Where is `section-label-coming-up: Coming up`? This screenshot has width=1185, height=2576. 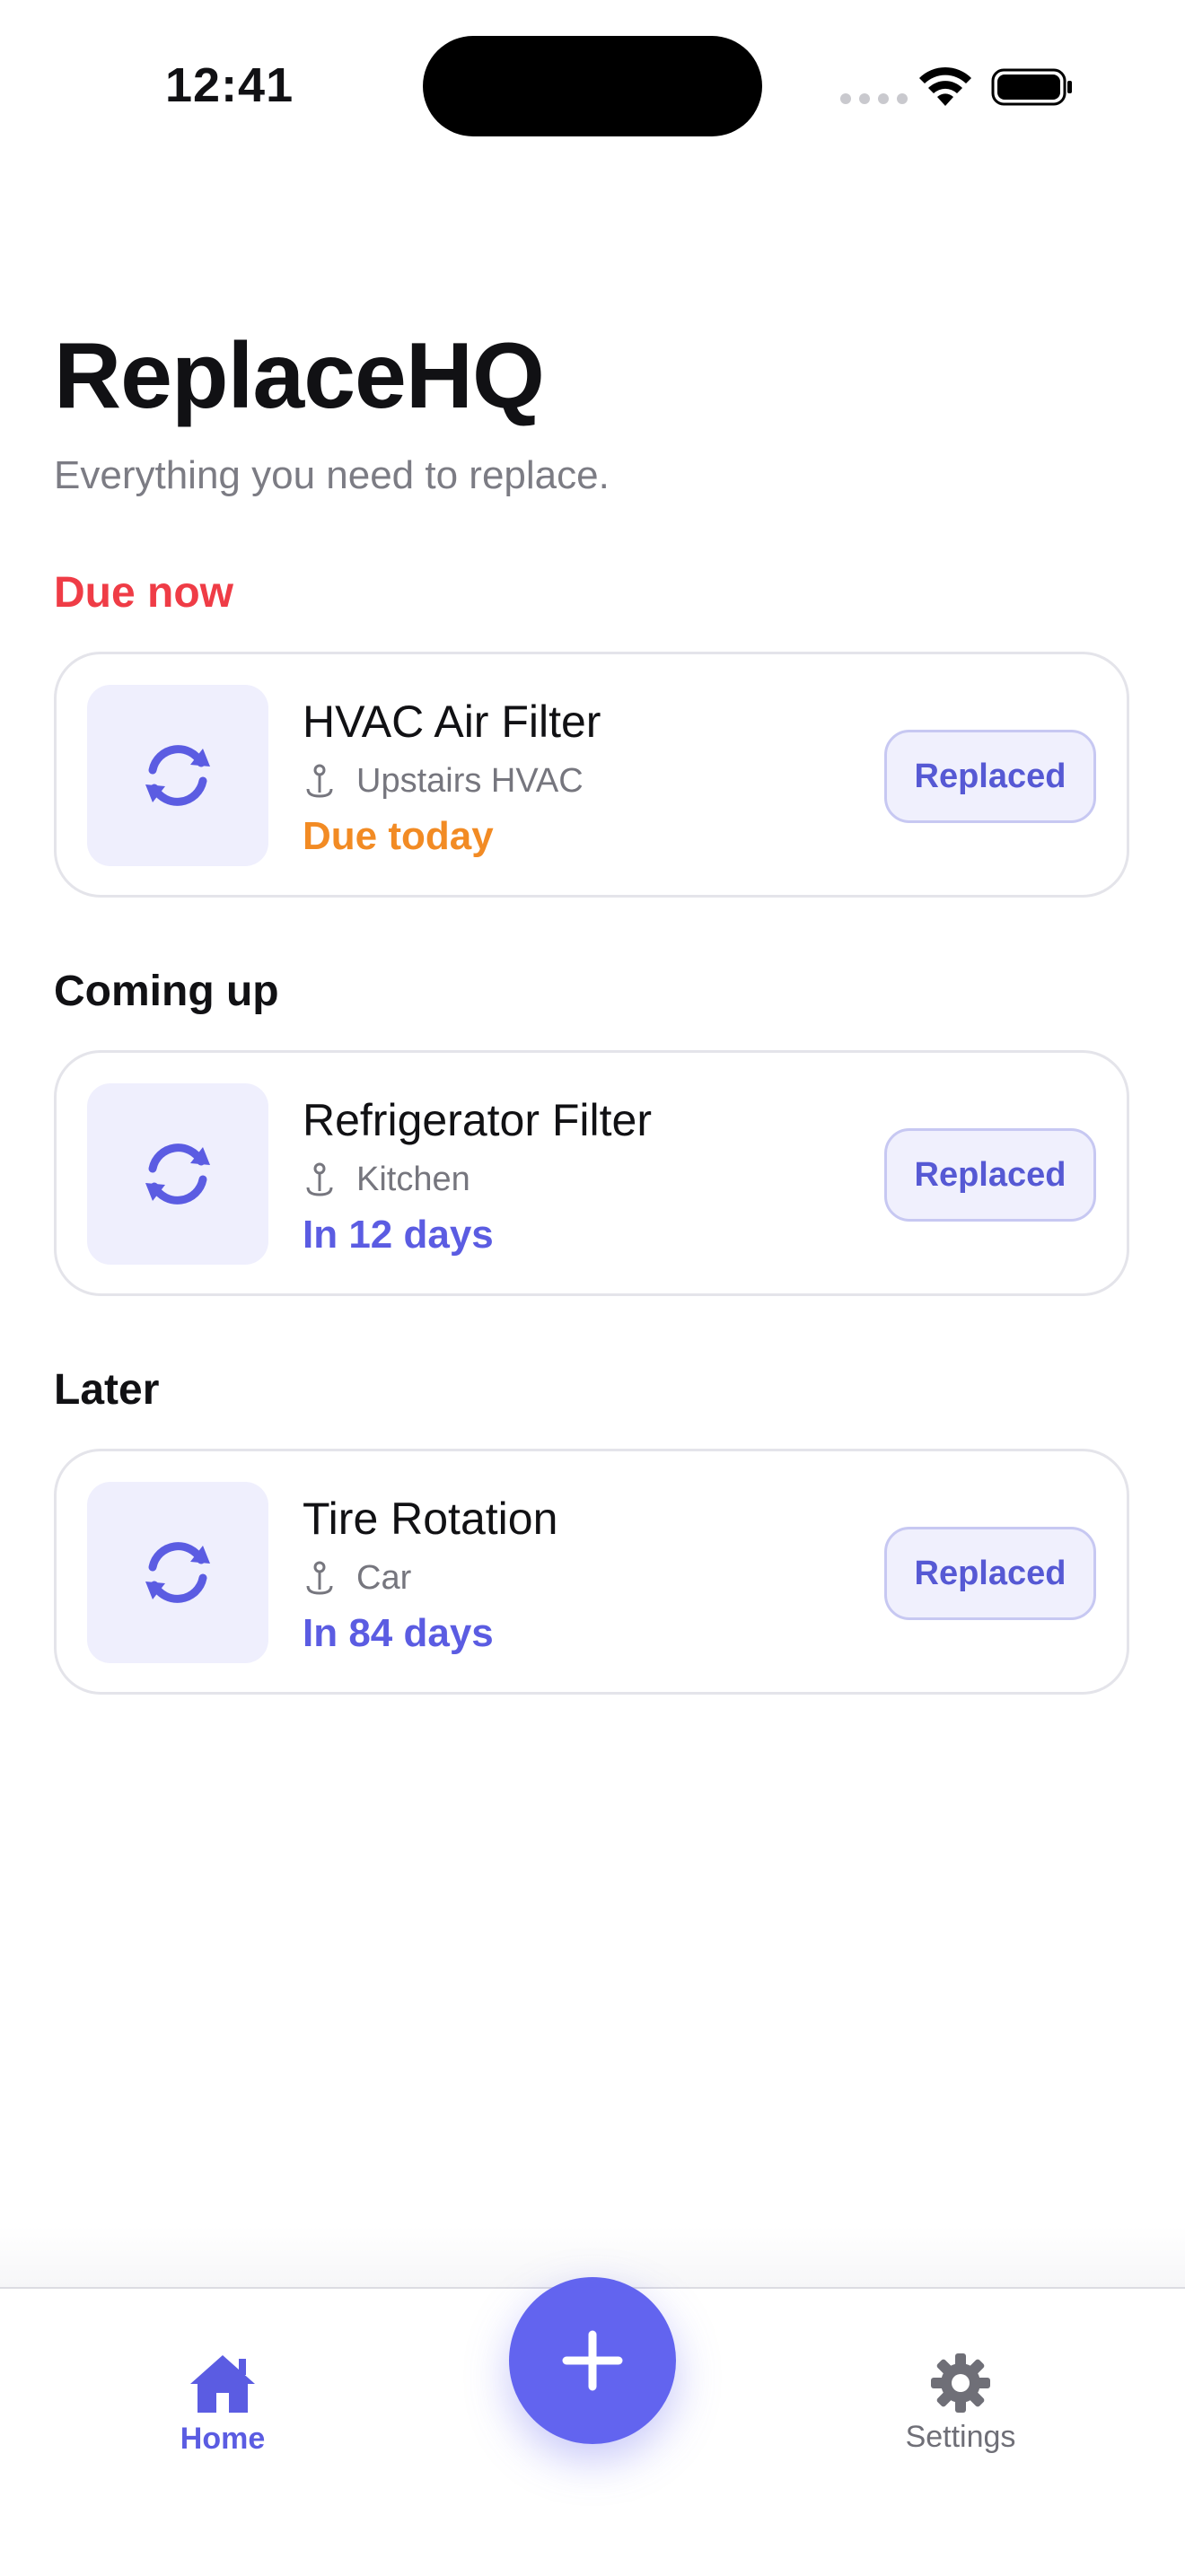 section-label-coming-up: Coming up is located at coordinates (166, 991).